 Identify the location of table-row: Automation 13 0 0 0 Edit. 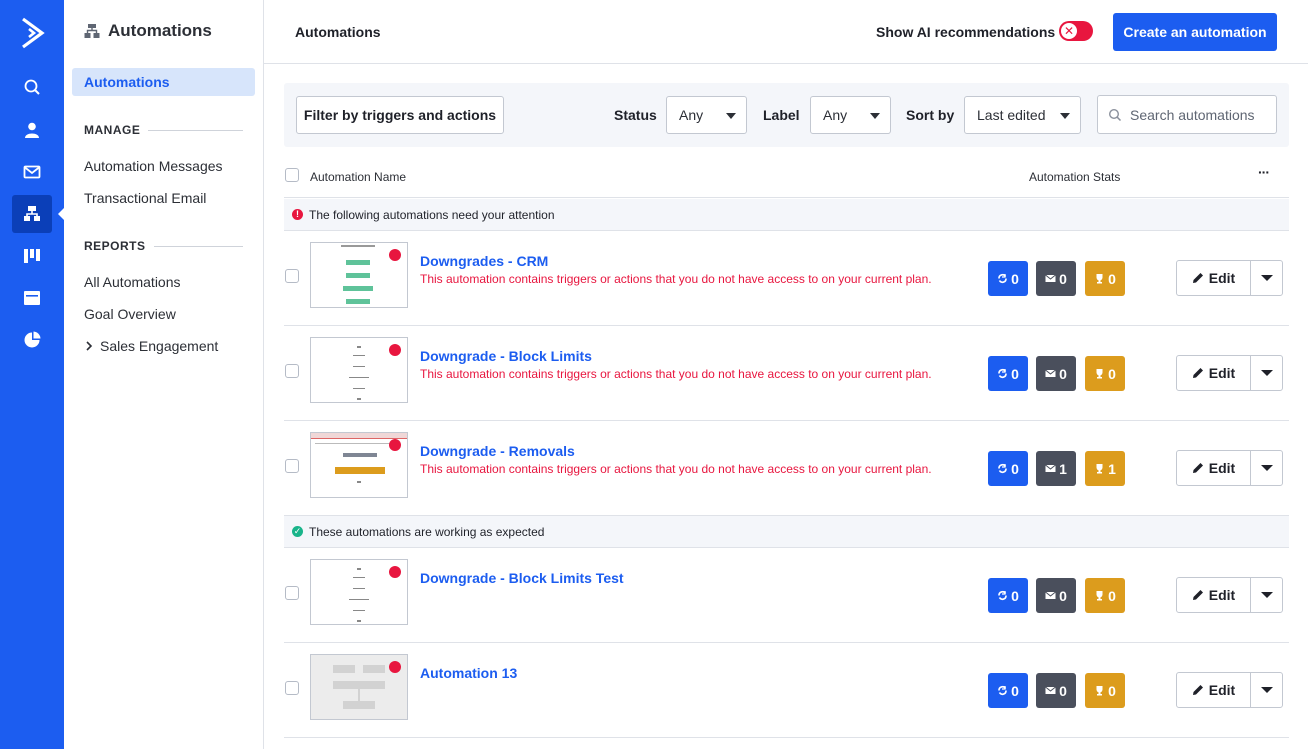
(786, 690).